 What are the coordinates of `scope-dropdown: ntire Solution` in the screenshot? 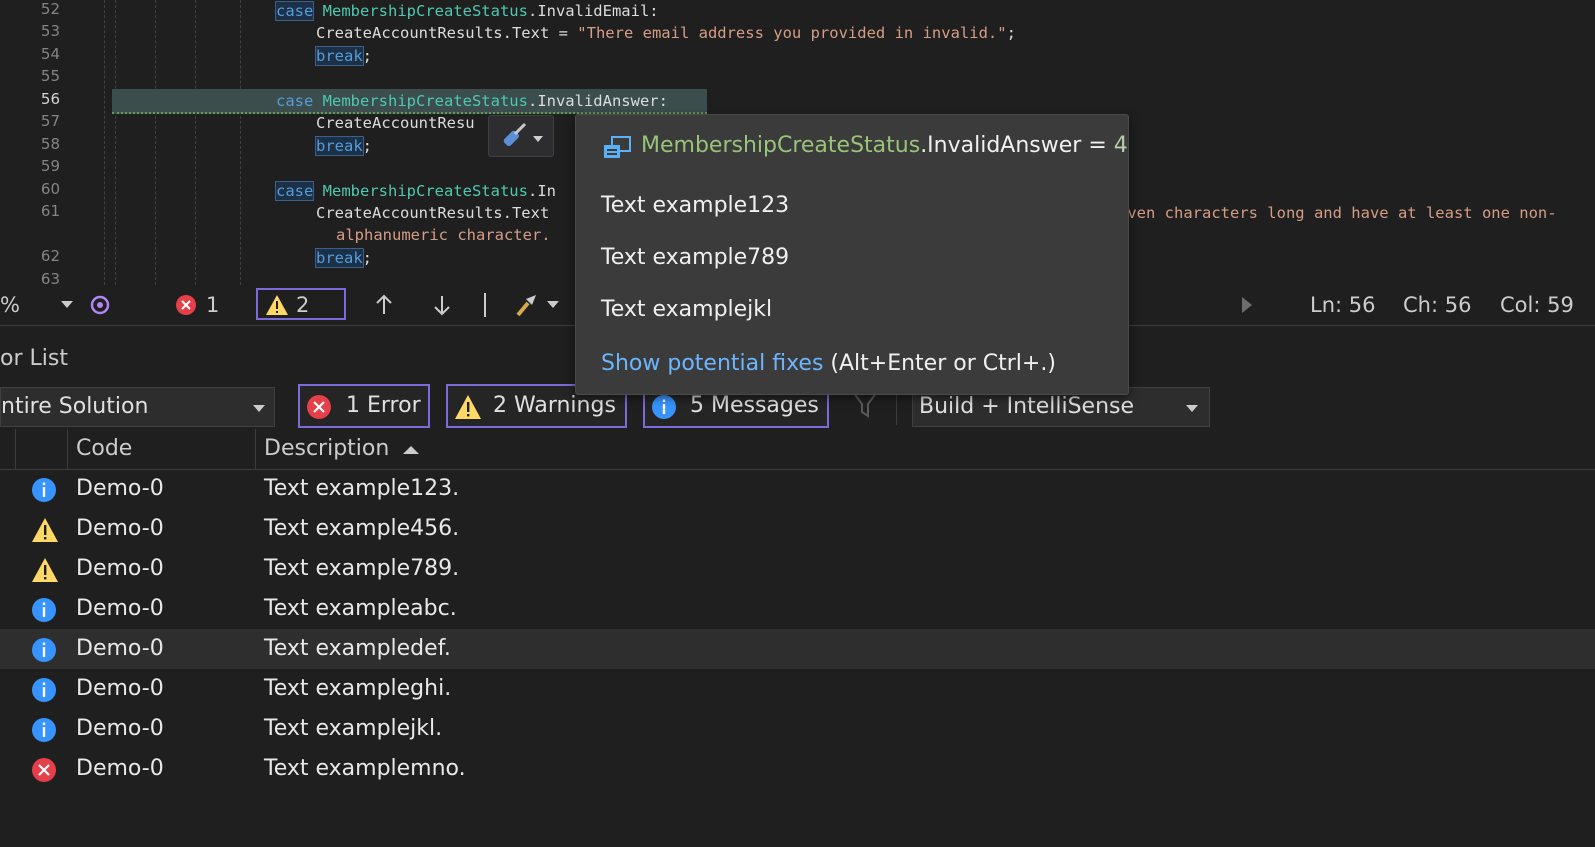 It's located at (137, 407).